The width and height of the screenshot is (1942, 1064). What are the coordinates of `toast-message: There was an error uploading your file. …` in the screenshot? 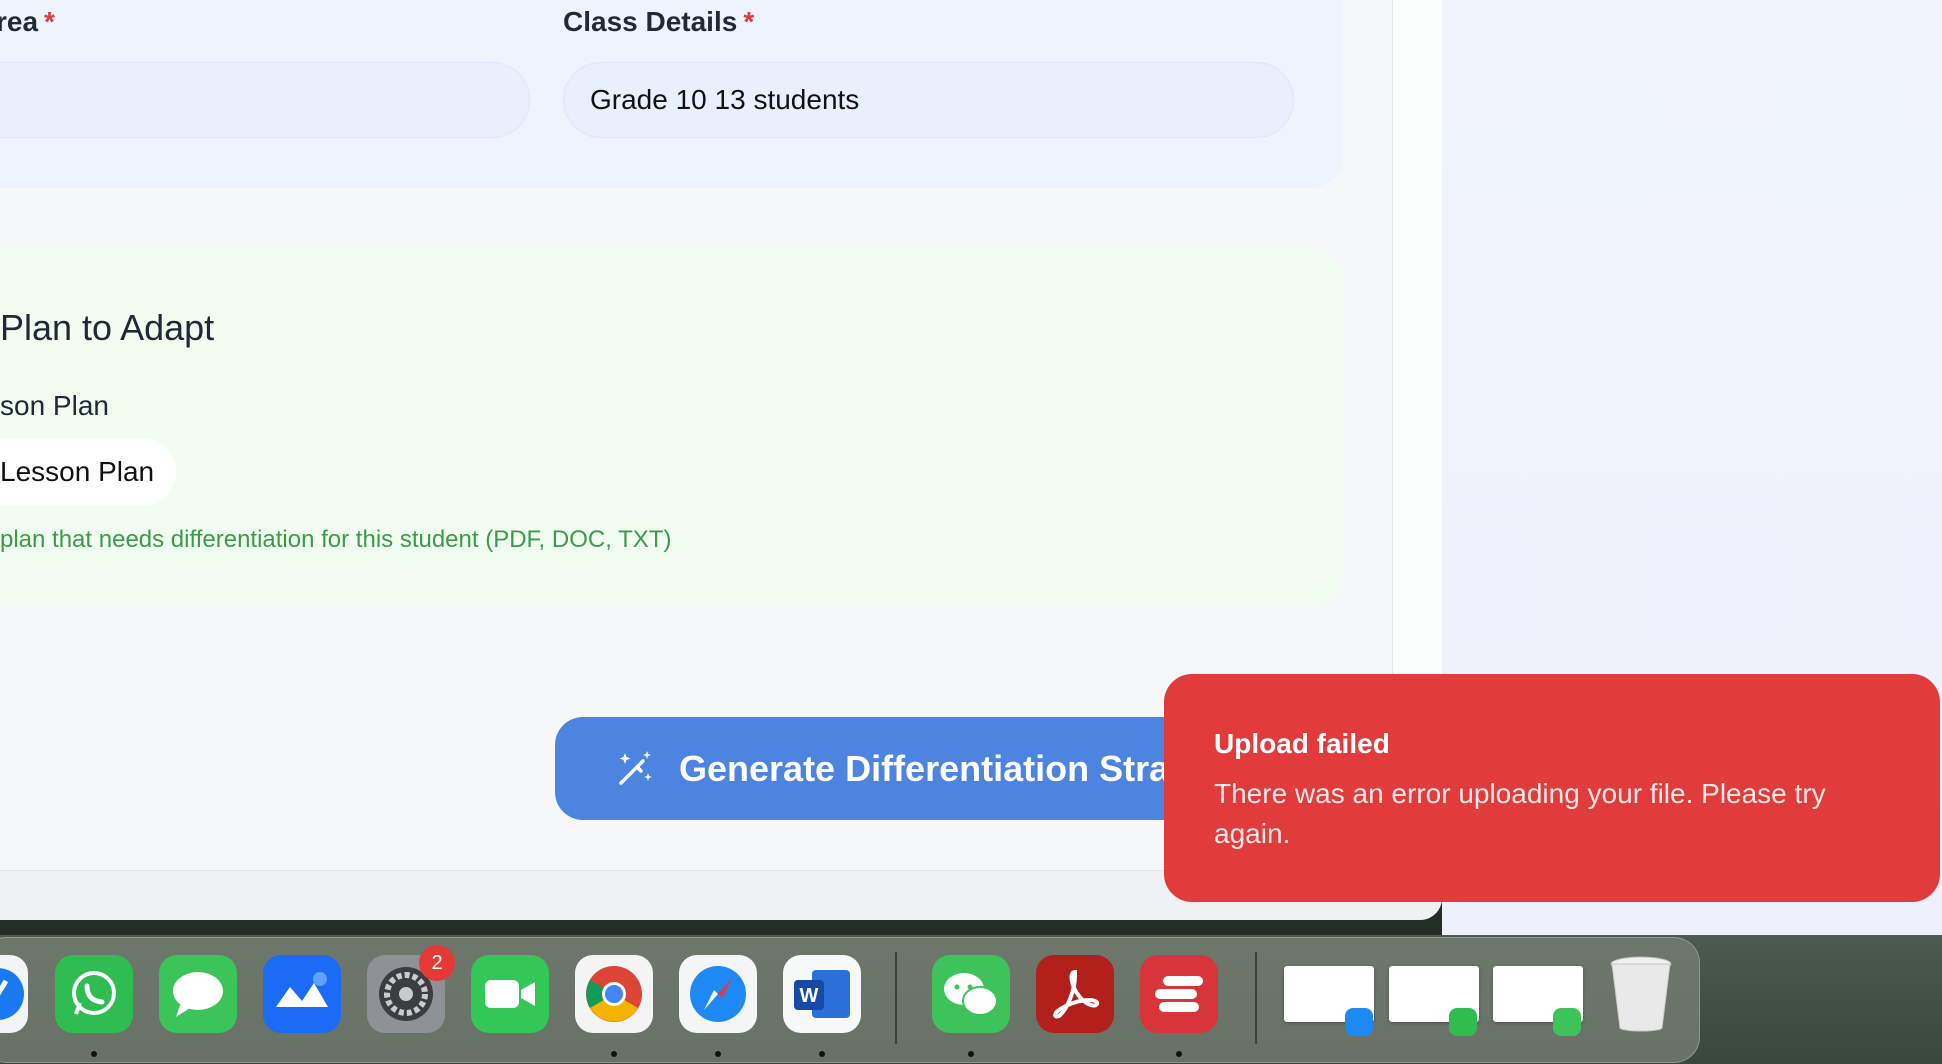 It's located at (1520, 813).